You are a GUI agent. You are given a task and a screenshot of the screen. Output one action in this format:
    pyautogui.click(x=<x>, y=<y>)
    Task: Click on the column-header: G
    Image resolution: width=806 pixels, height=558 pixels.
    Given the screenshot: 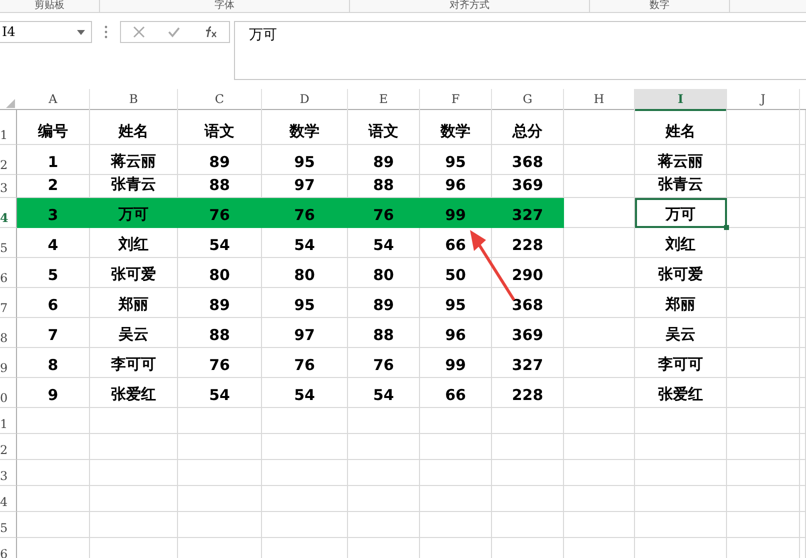 What is the action you would take?
    pyautogui.click(x=528, y=100)
    